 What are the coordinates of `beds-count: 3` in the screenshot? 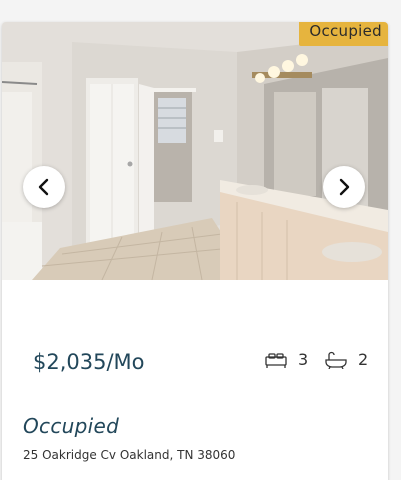 It's located at (303, 359).